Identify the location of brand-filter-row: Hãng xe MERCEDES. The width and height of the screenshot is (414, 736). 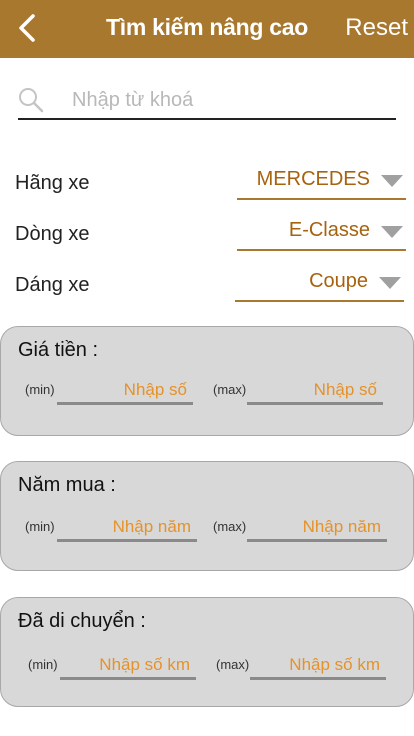
(207, 184).